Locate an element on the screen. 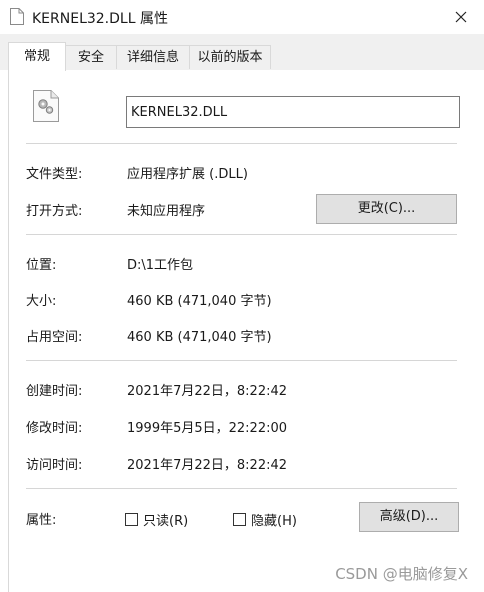 This screenshot has height=592, width=484. hidden-checkbox: 隐藏(H) is located at coordinates (265, 519).